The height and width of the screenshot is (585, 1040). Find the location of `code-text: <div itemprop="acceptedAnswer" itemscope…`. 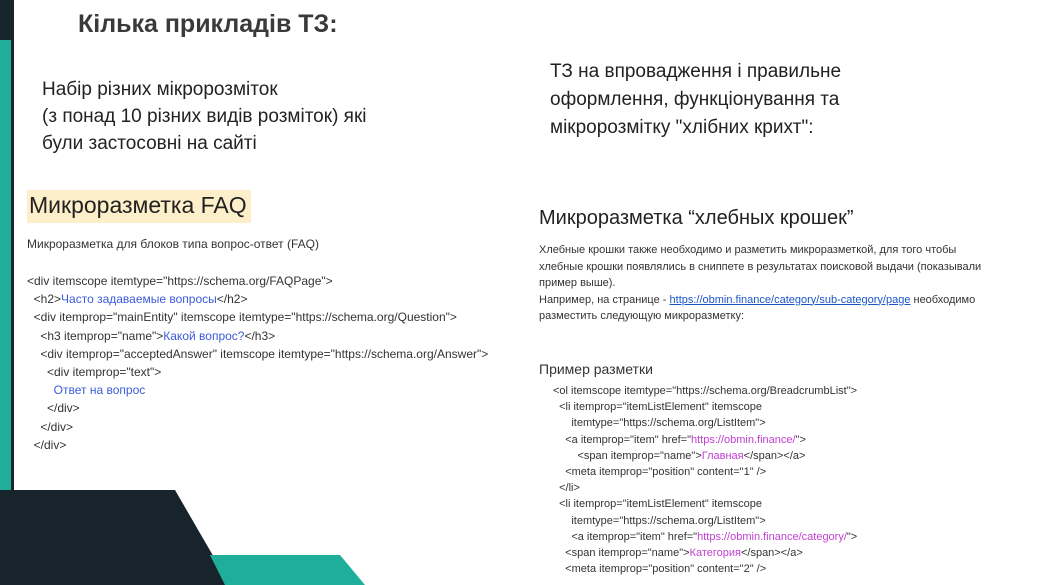

code-text: <div itemprop="acceptedAnswer" itemscope… is located at coordinates (258, 353).